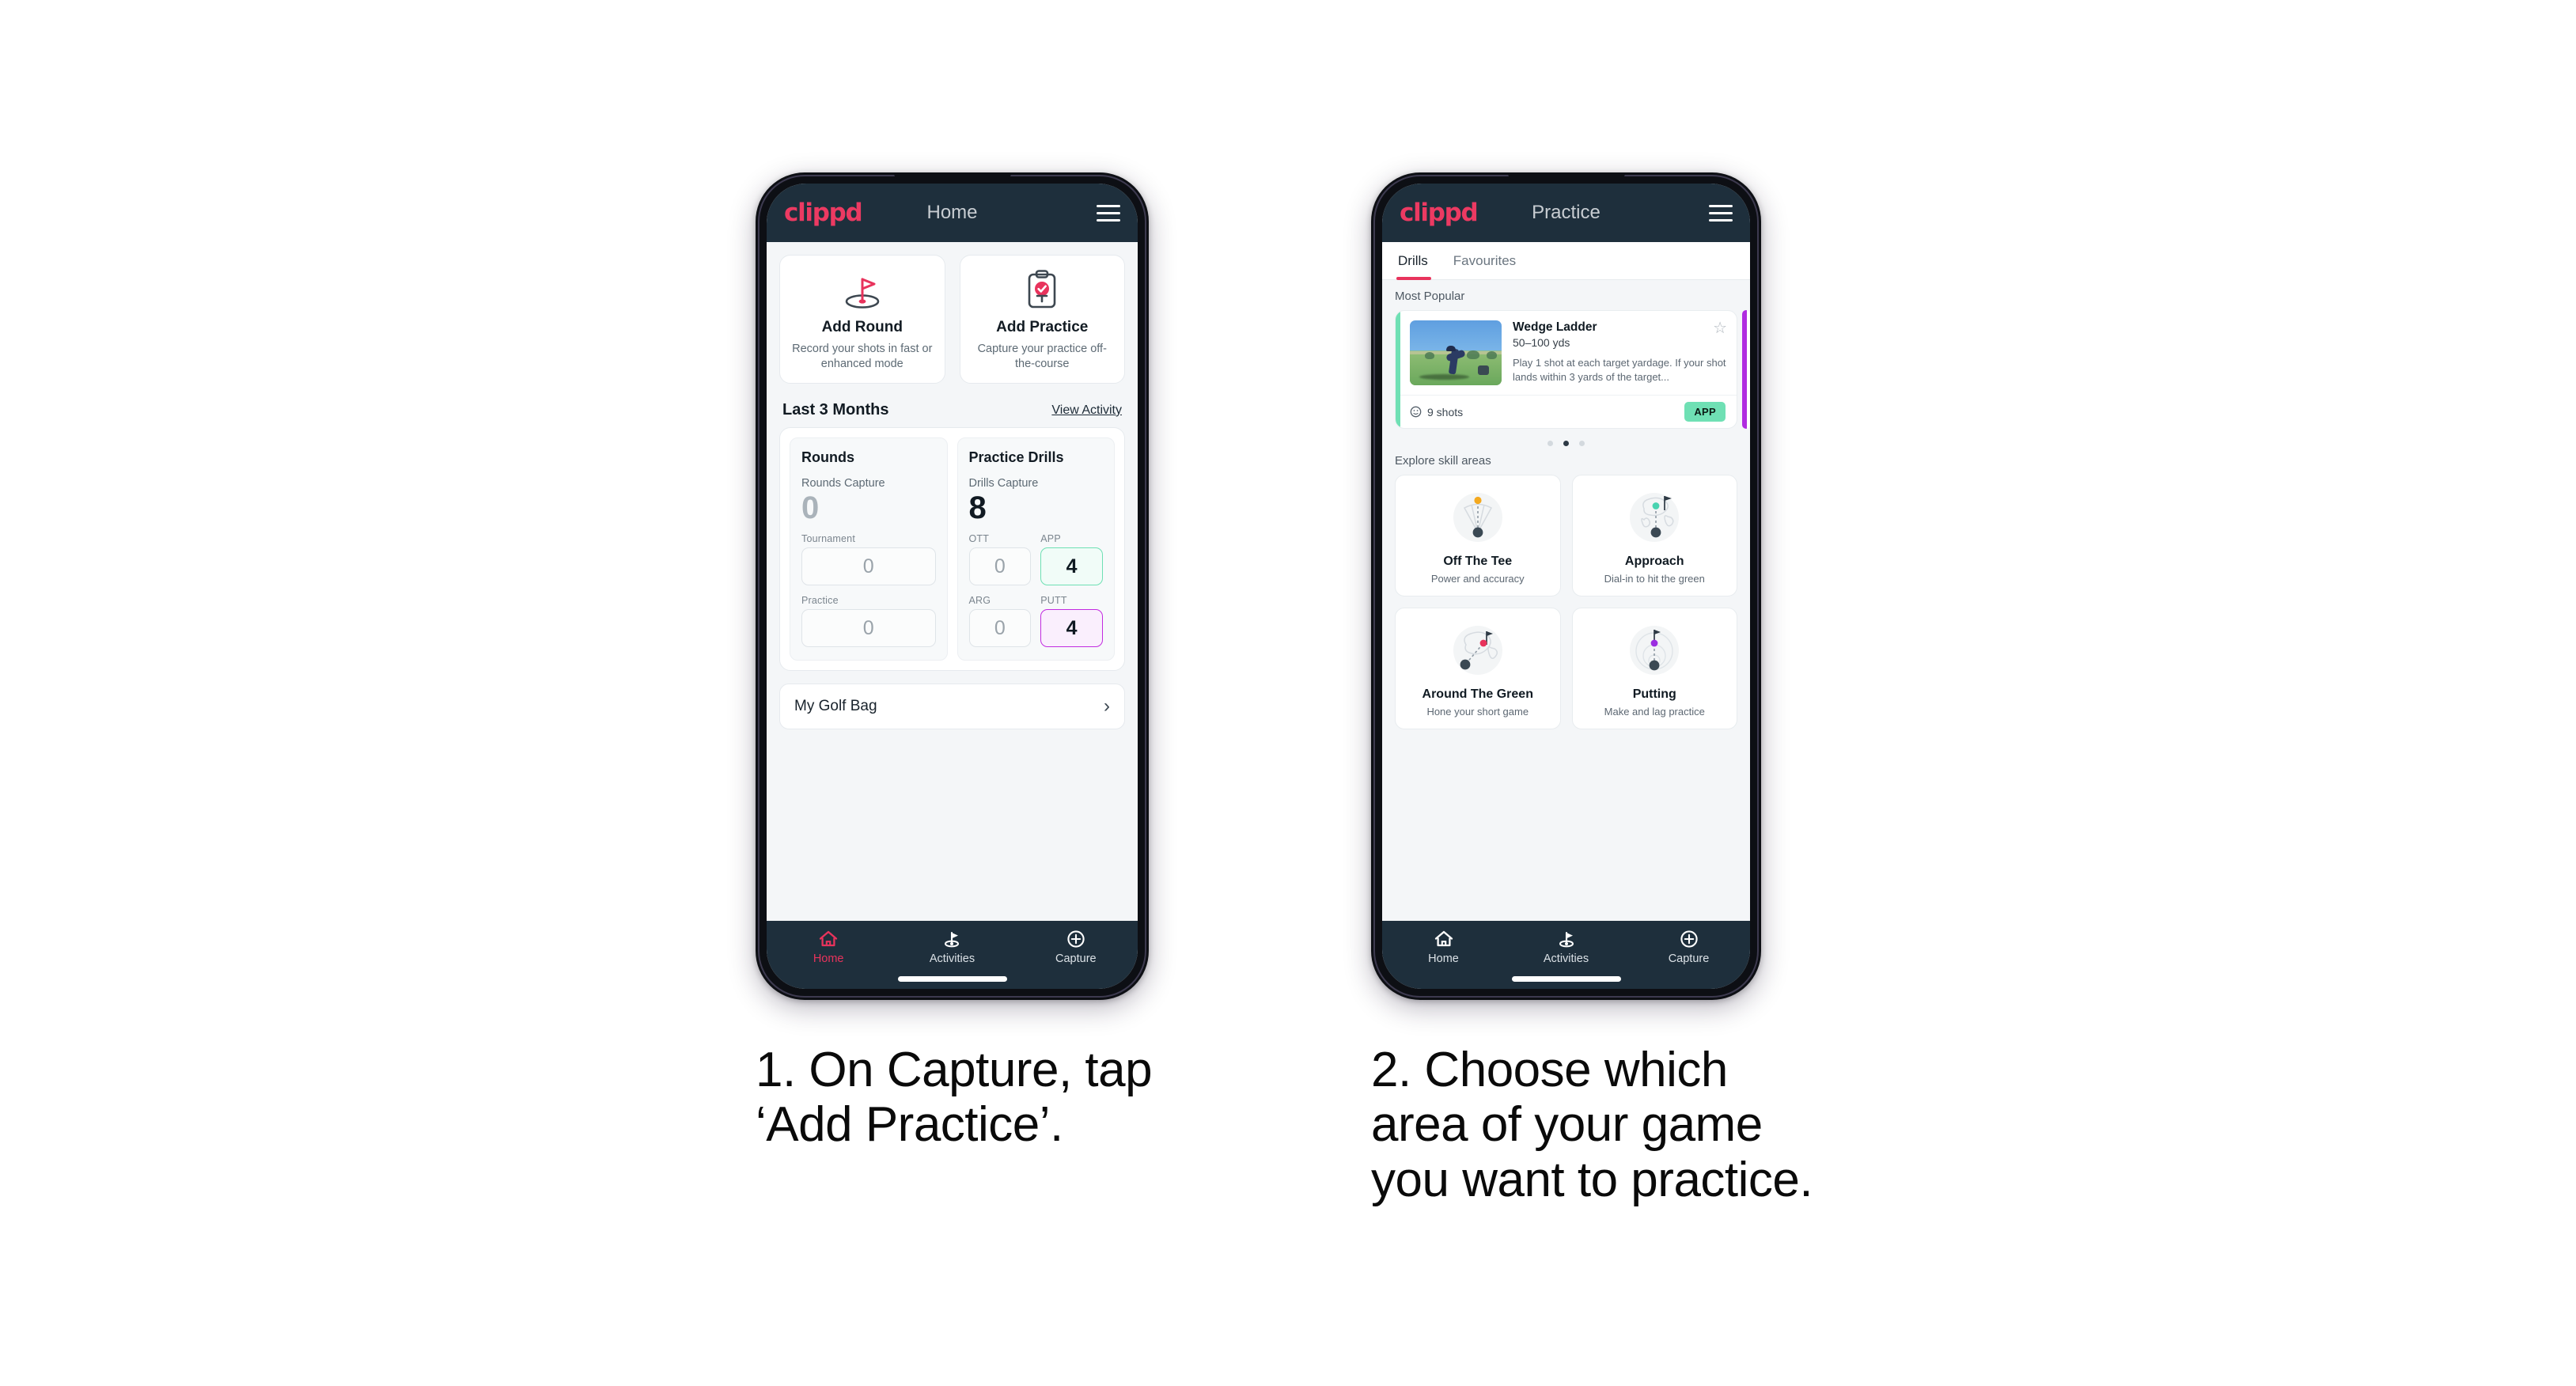 The height and width of the screenshot is (1386, 2576). What do you see at coordinates (1654, 536) in the screenshot?
I see `skill-card-approach: Approach Dial-in to hit the green` at bounding box center [1654, 536].